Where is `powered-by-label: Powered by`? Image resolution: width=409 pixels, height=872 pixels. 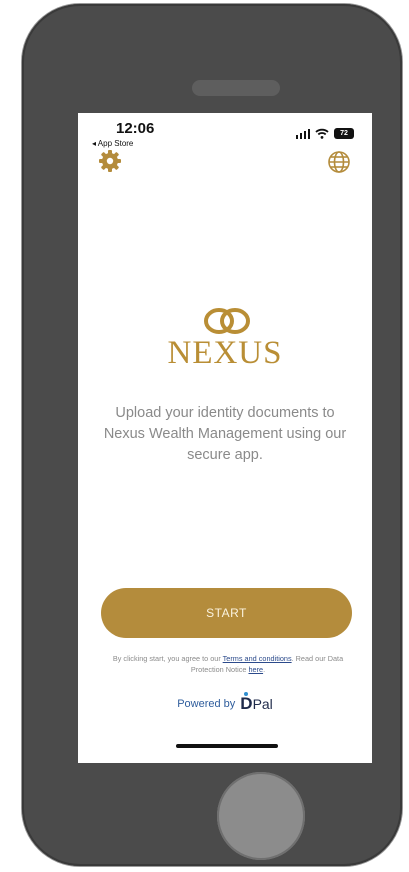
powered-by-label: Powered by is located at coordinates (206, 704).